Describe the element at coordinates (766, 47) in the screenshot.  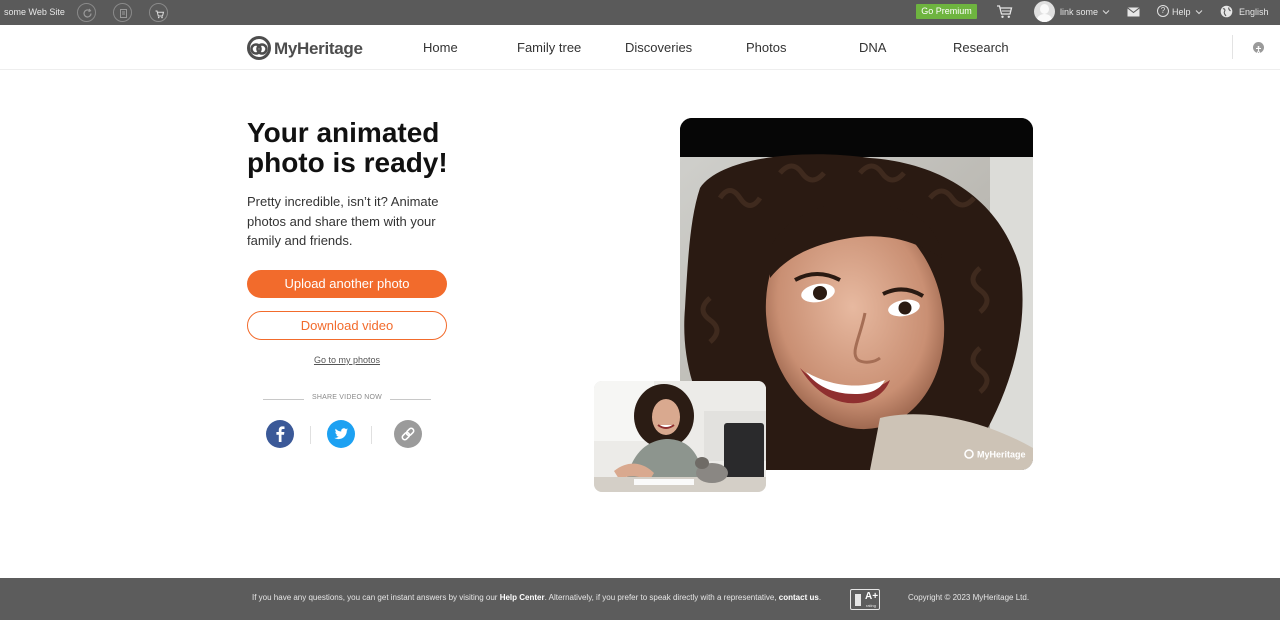
I see `nav-photos: Photos` at that location.